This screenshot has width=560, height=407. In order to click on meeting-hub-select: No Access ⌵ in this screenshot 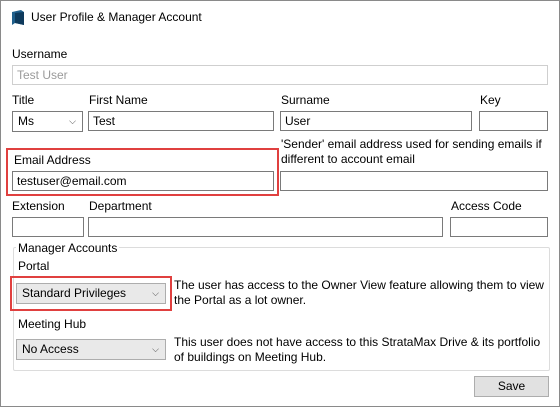, I will do `click(91, 349)`.